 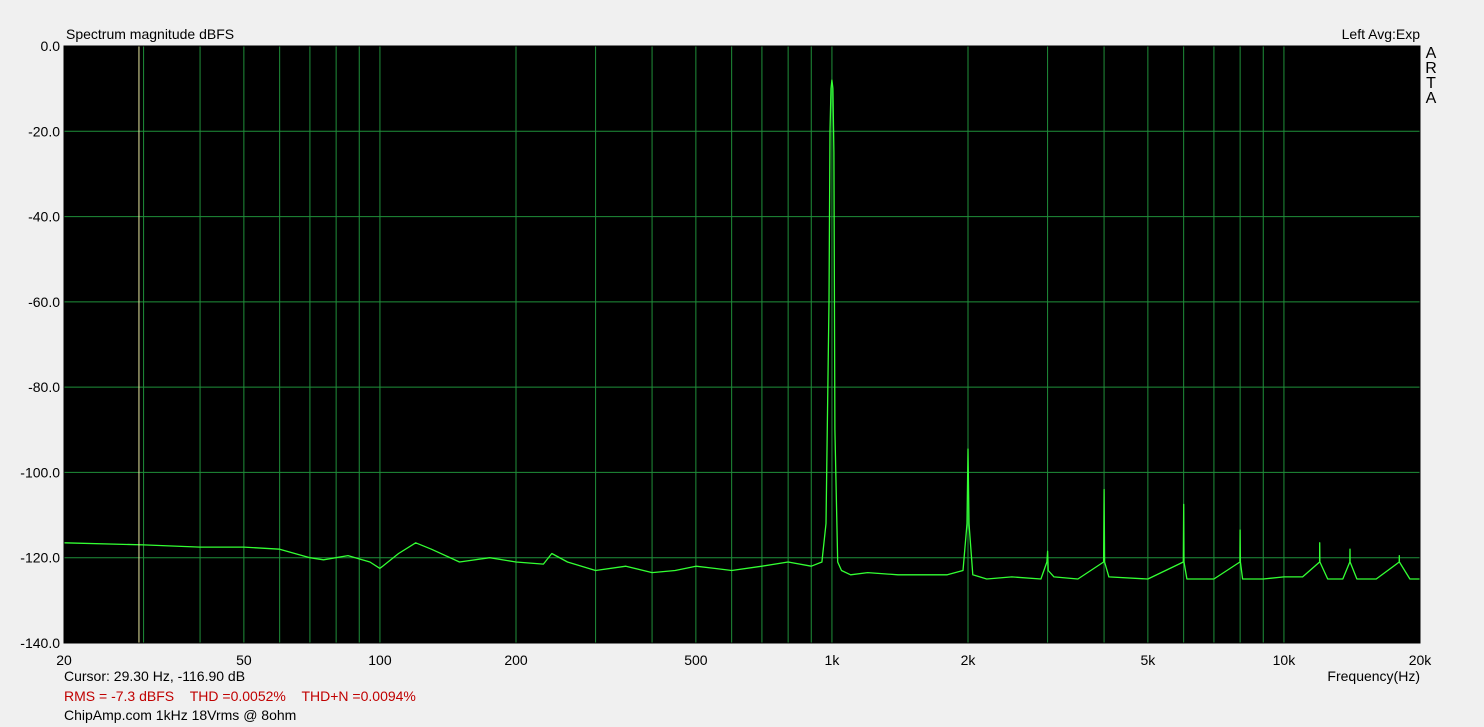 I want to click on y-tick-label: -140.0, so click(x=40, y=643).